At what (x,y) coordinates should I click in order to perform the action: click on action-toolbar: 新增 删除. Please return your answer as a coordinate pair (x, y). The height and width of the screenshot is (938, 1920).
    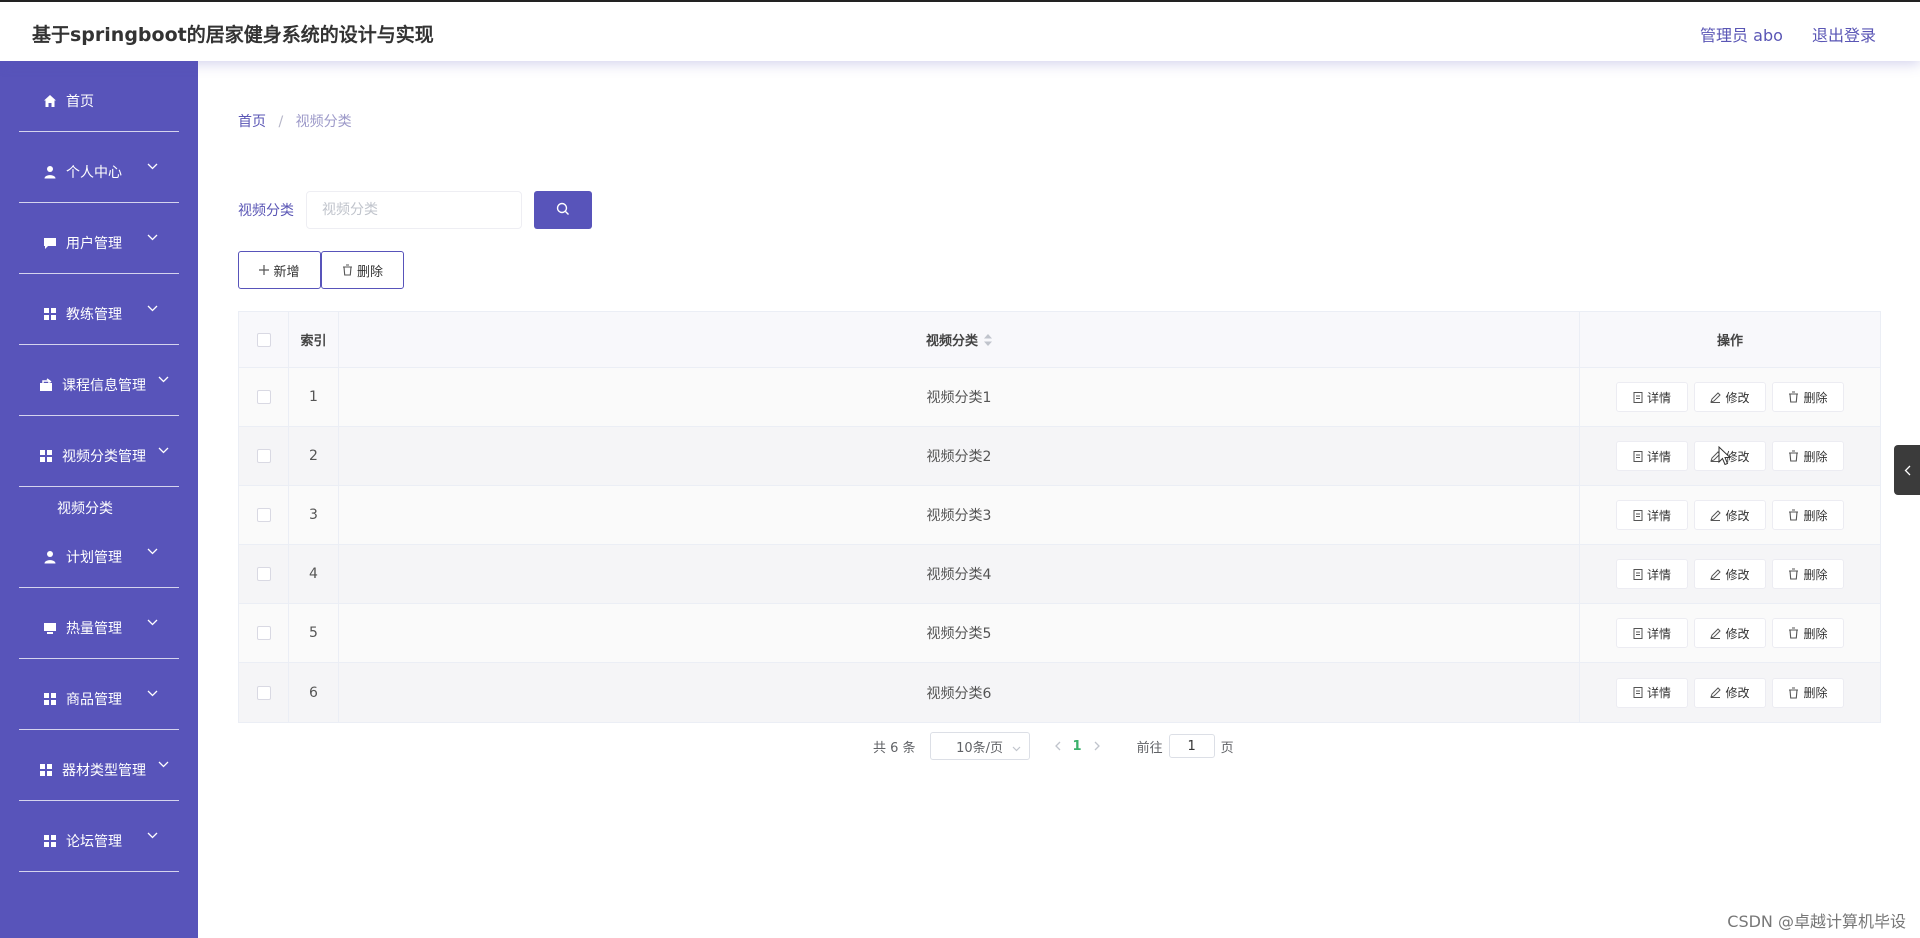
    Looking at the image, I should click on (321, 270).